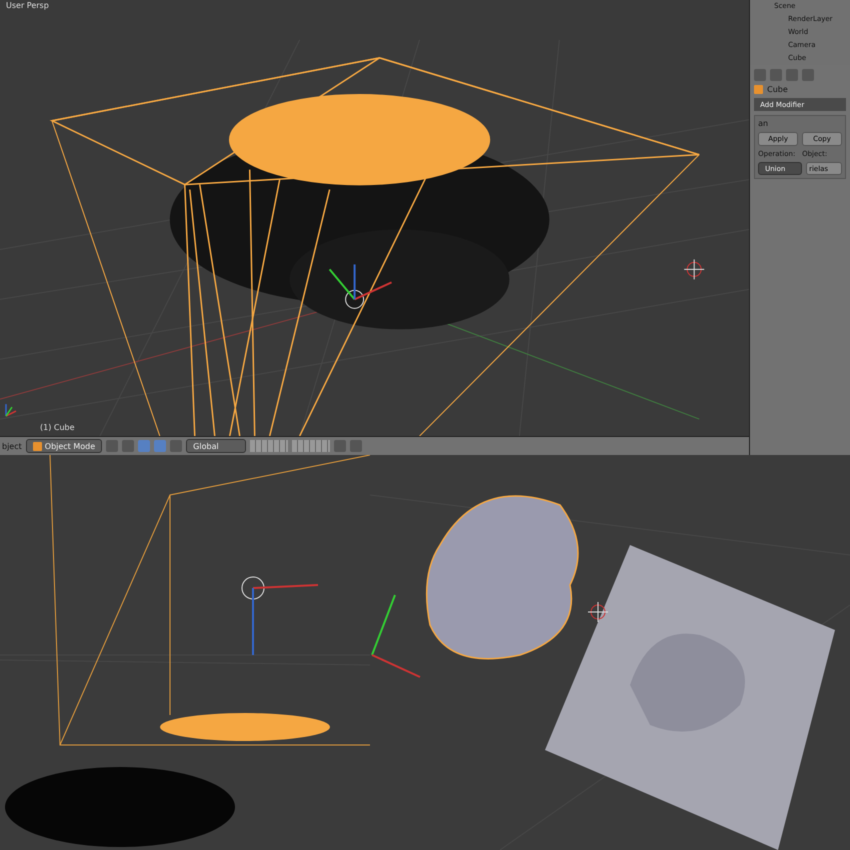 Image resolution: width=850 pixels, height=850 pixels. Describe the element at coordinates (216, 446) in the screenshot. I see `orientation-dropdown: Global` at that location.